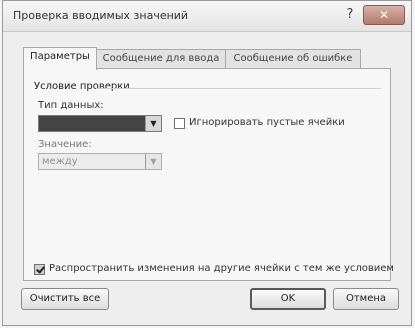  What do you see at coordinates (288, 299) in the screenshot?
I see `ok-button: OK` at bounding box center [288, 299].